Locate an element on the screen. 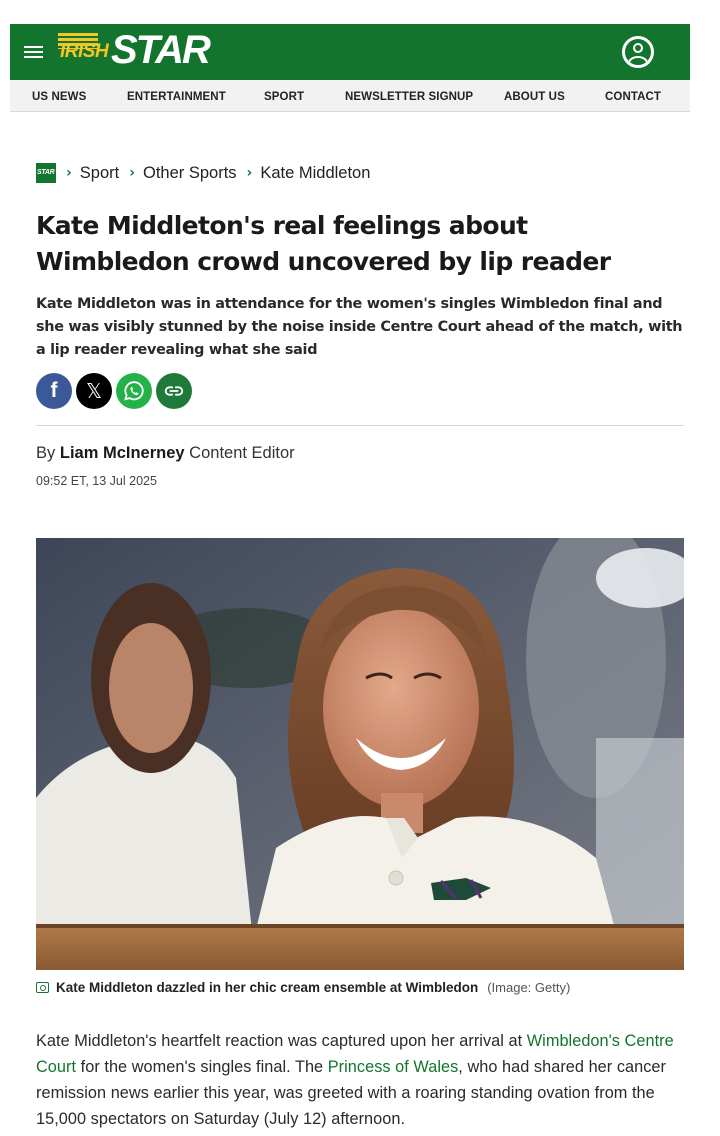 The height and width of the screenshot is (1136, 720). copy-link-icon is located at coordinates (174, 391).